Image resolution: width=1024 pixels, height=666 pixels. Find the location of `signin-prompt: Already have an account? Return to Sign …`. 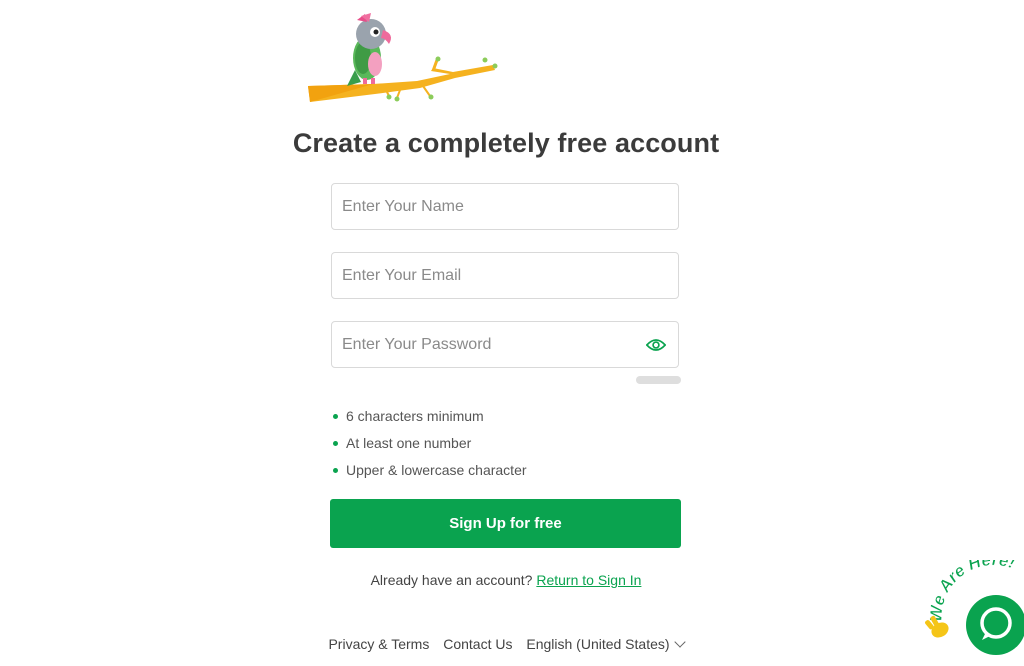

signin-prompt: Already have an account? Return to Sign … is located at coordinates (506, 580).